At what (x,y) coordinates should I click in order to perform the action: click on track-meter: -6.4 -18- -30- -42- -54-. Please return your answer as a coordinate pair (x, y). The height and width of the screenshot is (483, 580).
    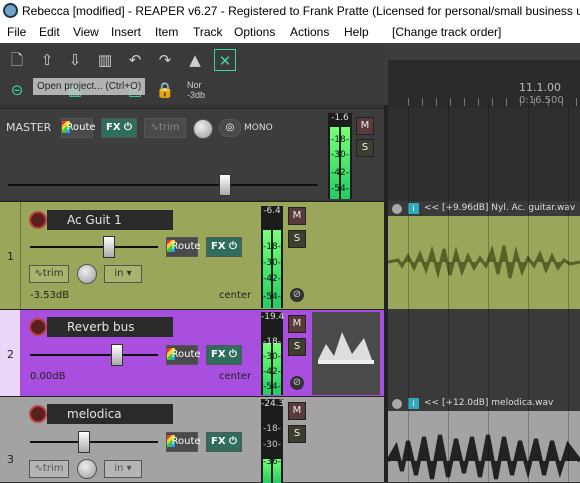
    Looking at the image, I should click on (272, 257).